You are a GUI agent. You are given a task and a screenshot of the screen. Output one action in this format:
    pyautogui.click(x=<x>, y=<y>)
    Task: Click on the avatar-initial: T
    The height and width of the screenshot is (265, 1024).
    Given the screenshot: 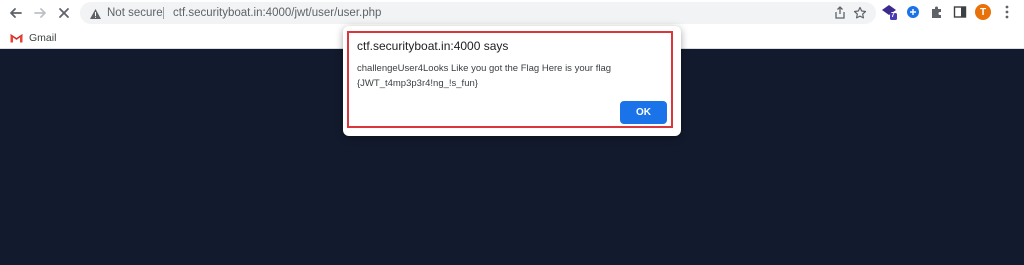 What is the action you would take?
    pyautogui.click(x=983, y=12)
    